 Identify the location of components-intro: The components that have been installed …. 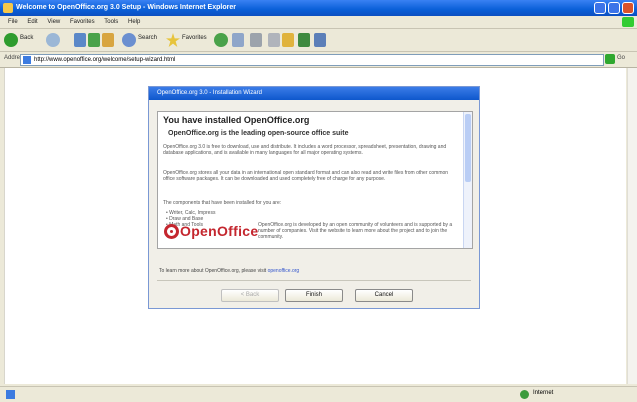
(222, 203).